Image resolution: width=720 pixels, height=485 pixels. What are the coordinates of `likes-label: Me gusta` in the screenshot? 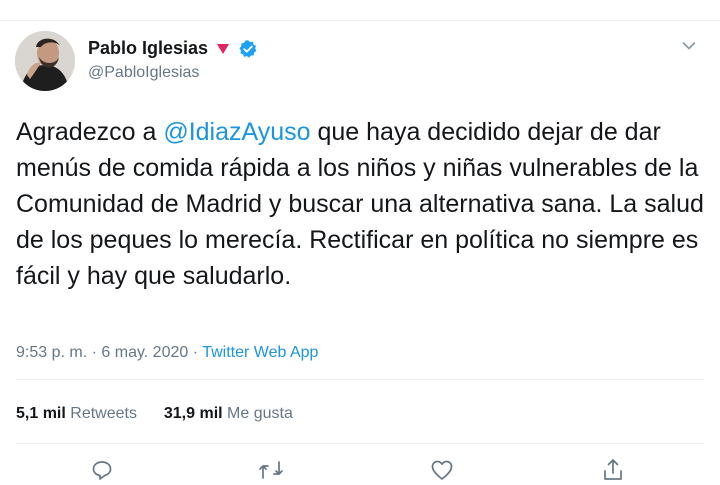 It's located at (260, 413).